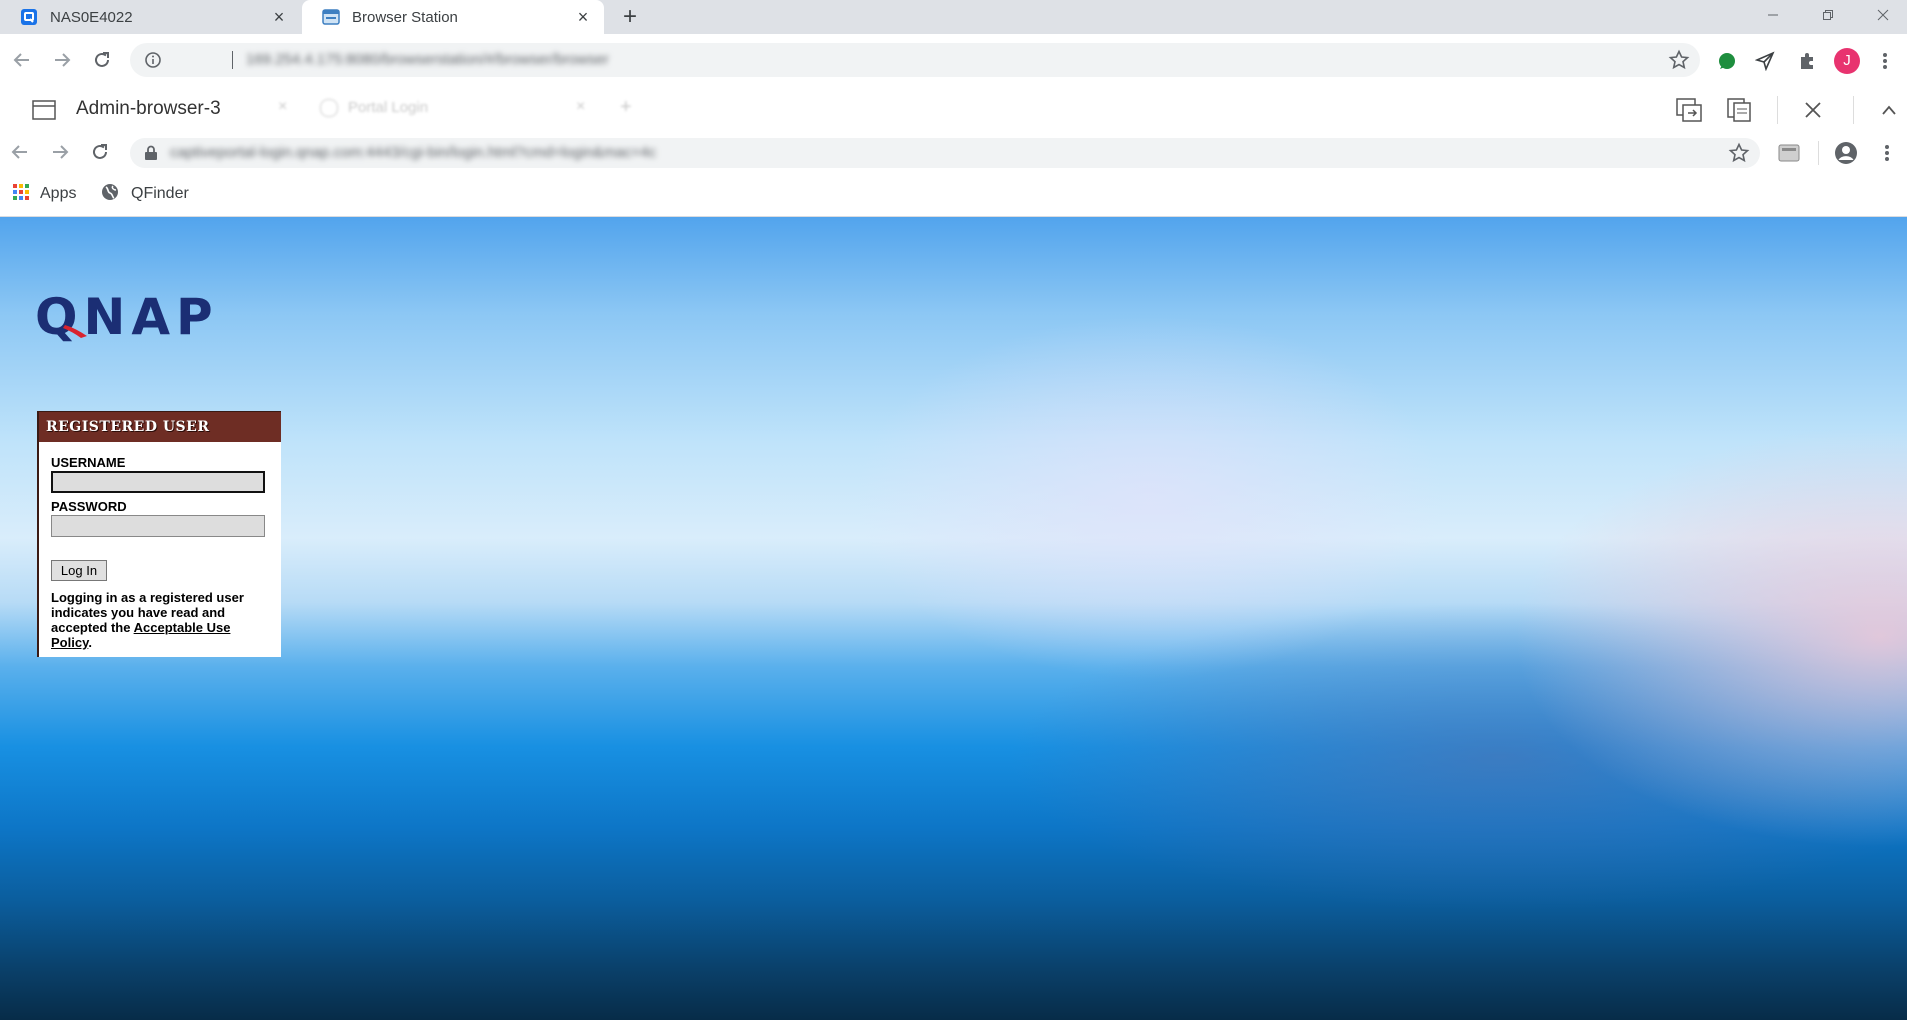  What do you see at coordinates (44, 194) in the screenshot?
I see `bookmark-apps: Apps` at bounding box center [44, 194].